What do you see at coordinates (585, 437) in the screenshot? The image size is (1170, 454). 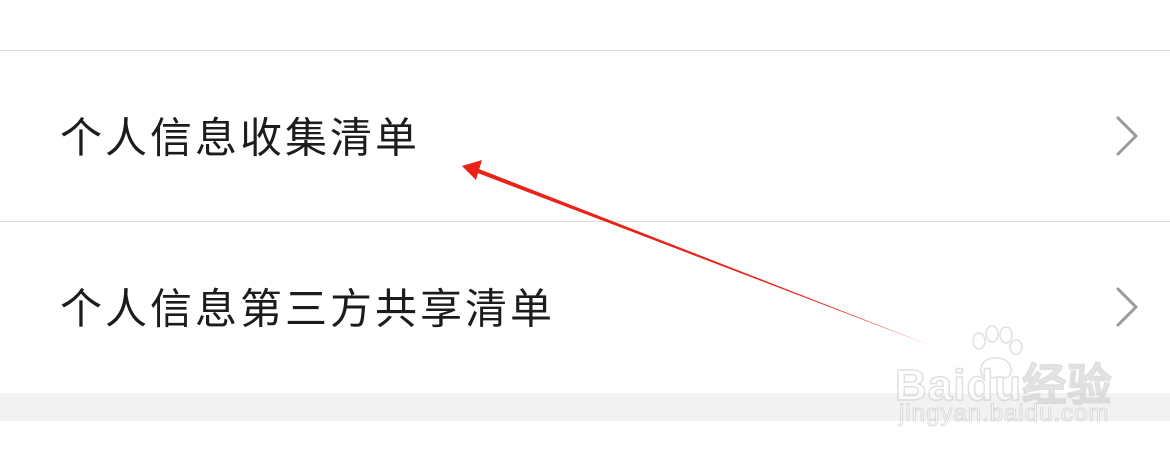 I see `footer-spacer` at bounding box center [585, 437].